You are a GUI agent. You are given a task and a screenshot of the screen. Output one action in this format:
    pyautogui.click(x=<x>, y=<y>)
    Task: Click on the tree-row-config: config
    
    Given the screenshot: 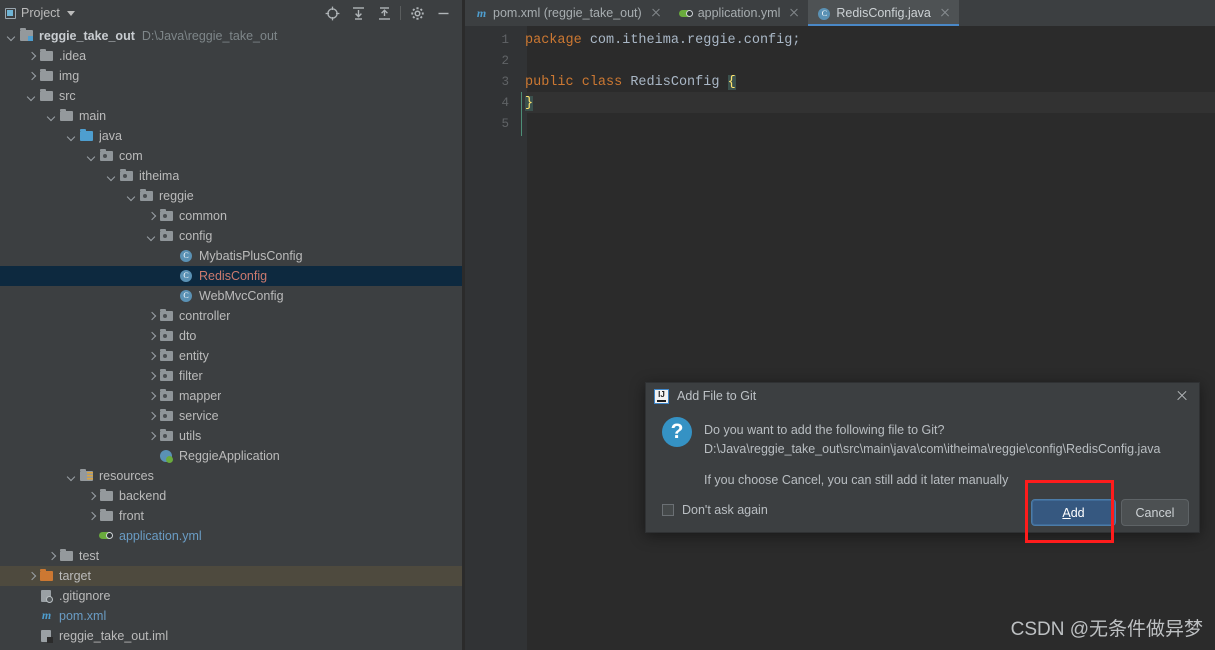 What is the action you would take?
    pyautogui.click(x=231, y=236)
    